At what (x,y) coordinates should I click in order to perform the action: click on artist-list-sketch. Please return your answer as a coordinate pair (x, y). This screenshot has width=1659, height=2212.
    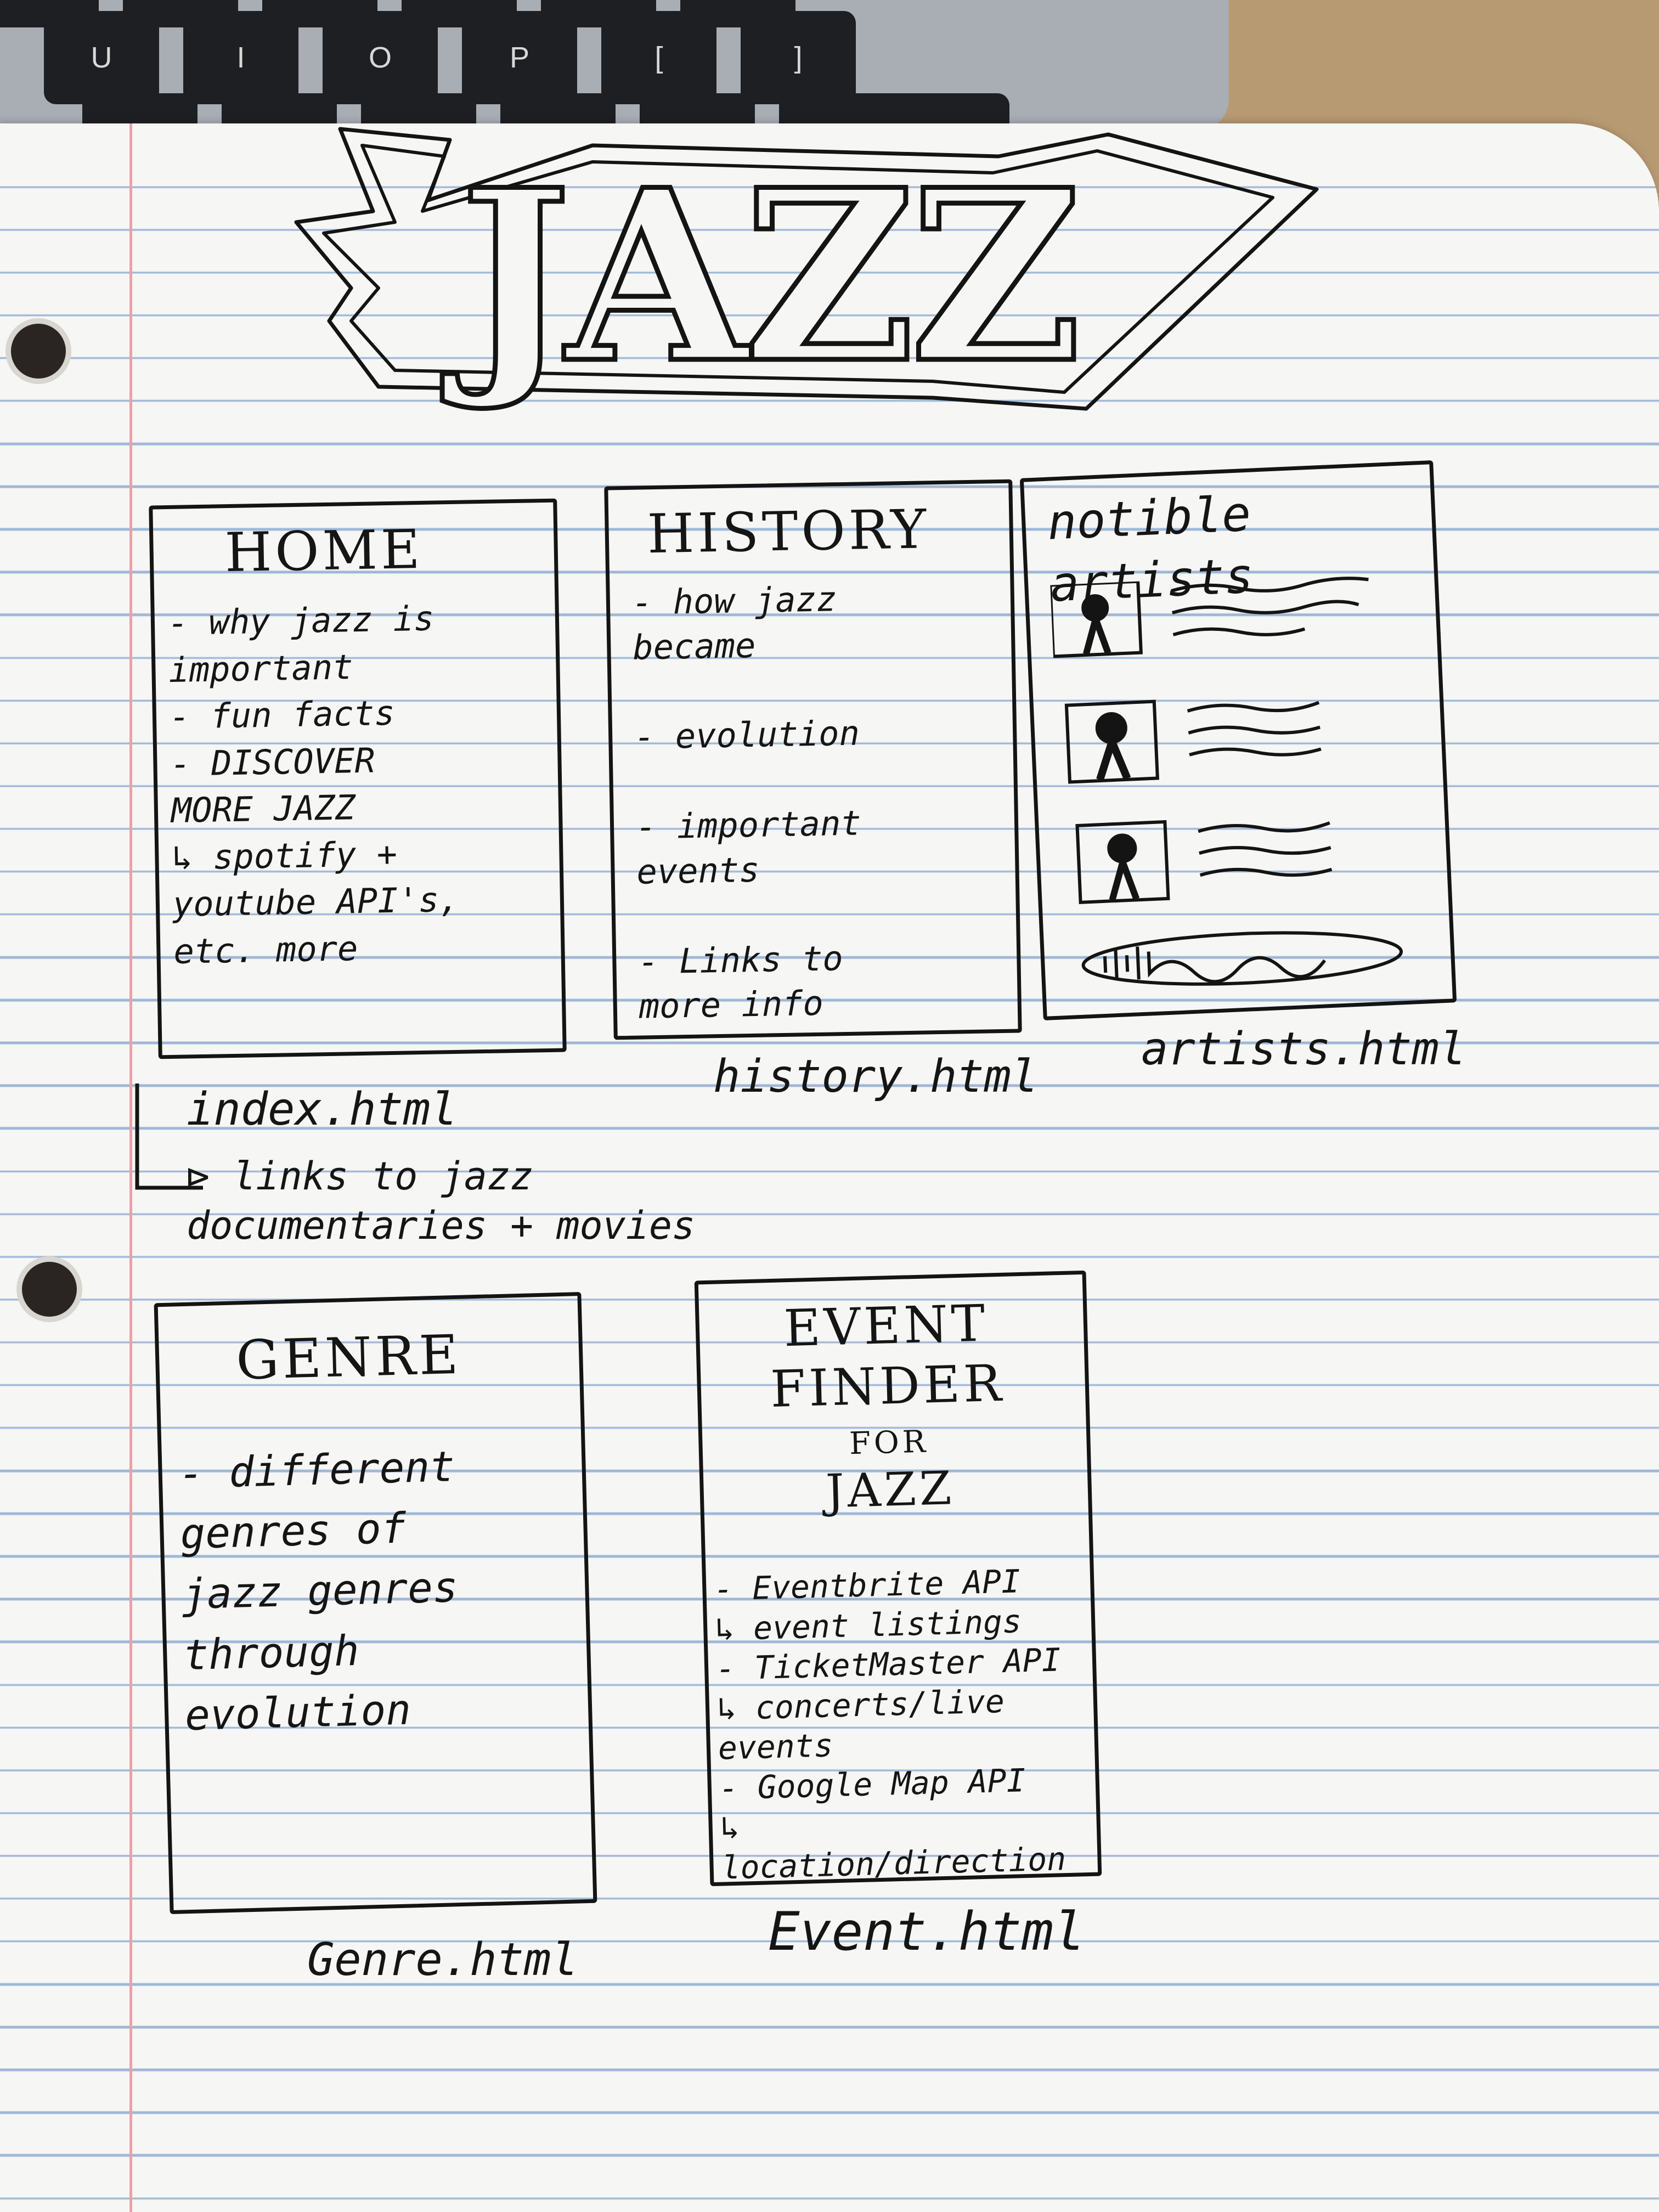
    Looking at the image, I should click on (1226, 782).